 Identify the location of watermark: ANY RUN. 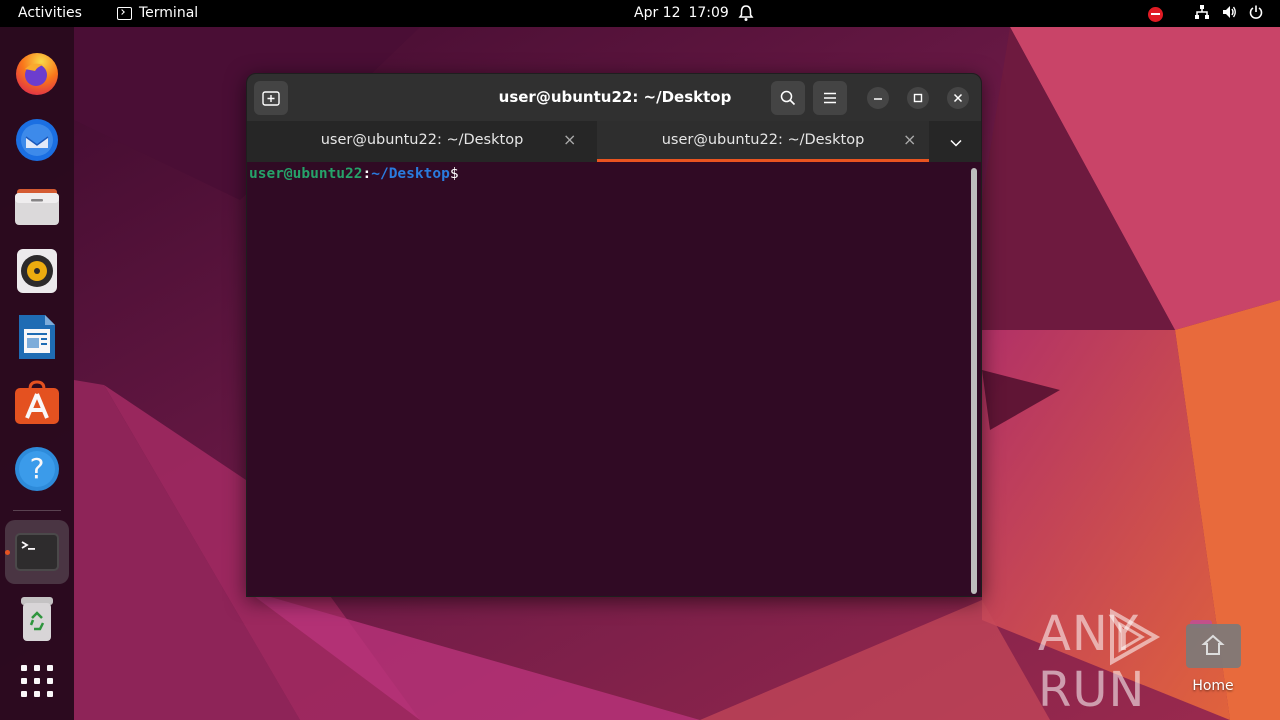
(1159, 662).